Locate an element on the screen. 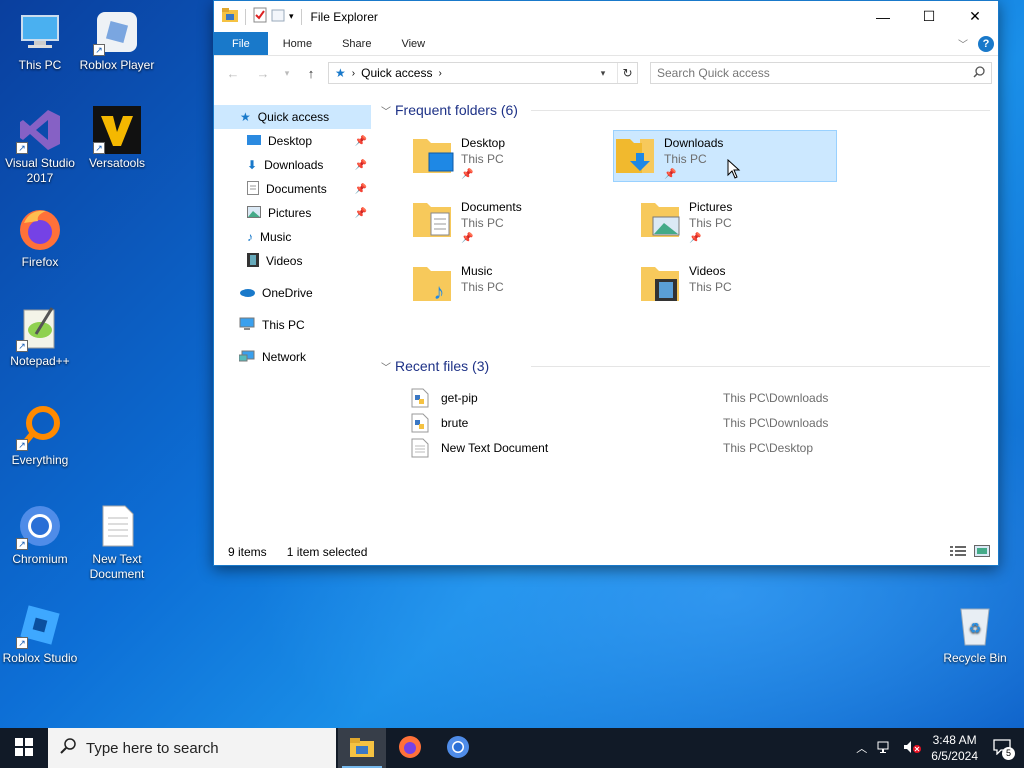 Image resolution: width=1024 pixels, height=768 pixels. address-dropdown-icon: ▾ is located at coordinates (603, 73).